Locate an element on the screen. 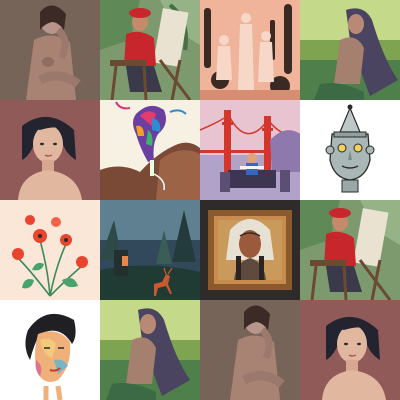 Image resolution: width=400 pixels, height=400 pixels. golden-gate-image is located at coordinates (250, 150).